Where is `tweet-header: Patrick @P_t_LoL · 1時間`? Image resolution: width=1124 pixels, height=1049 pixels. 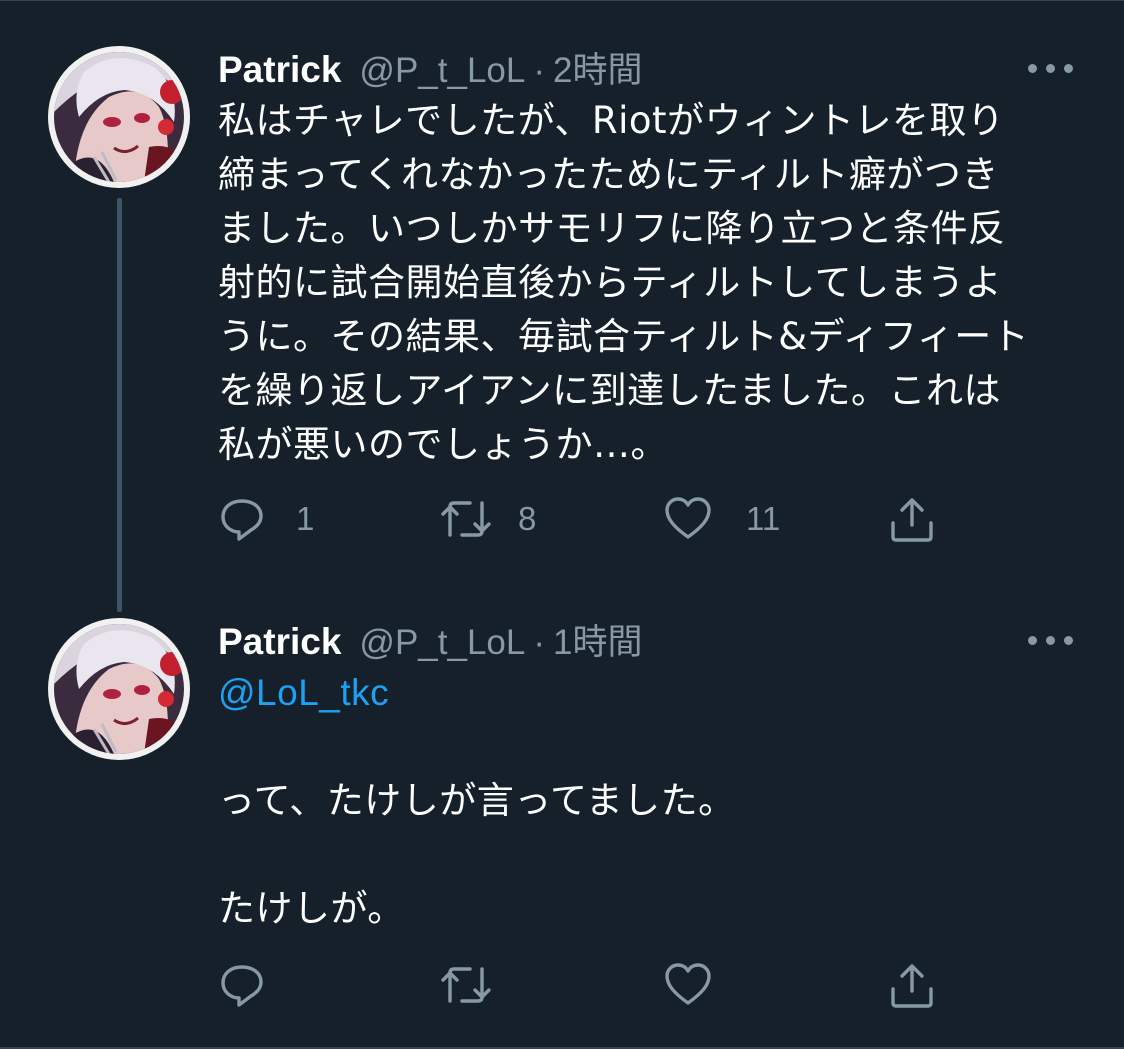
tweet-header: Patrick @P_t_LoL · 1時間 is located at coordinates (430, 639).